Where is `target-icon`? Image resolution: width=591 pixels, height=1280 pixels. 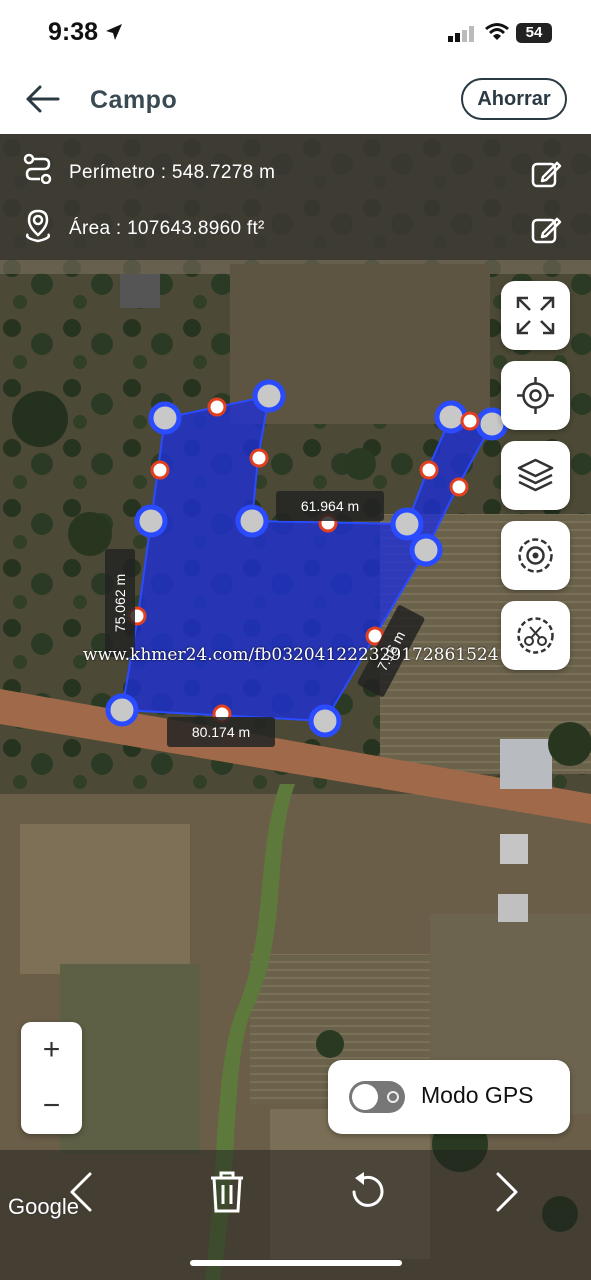
target-icon is located at coordinates (535, 395).